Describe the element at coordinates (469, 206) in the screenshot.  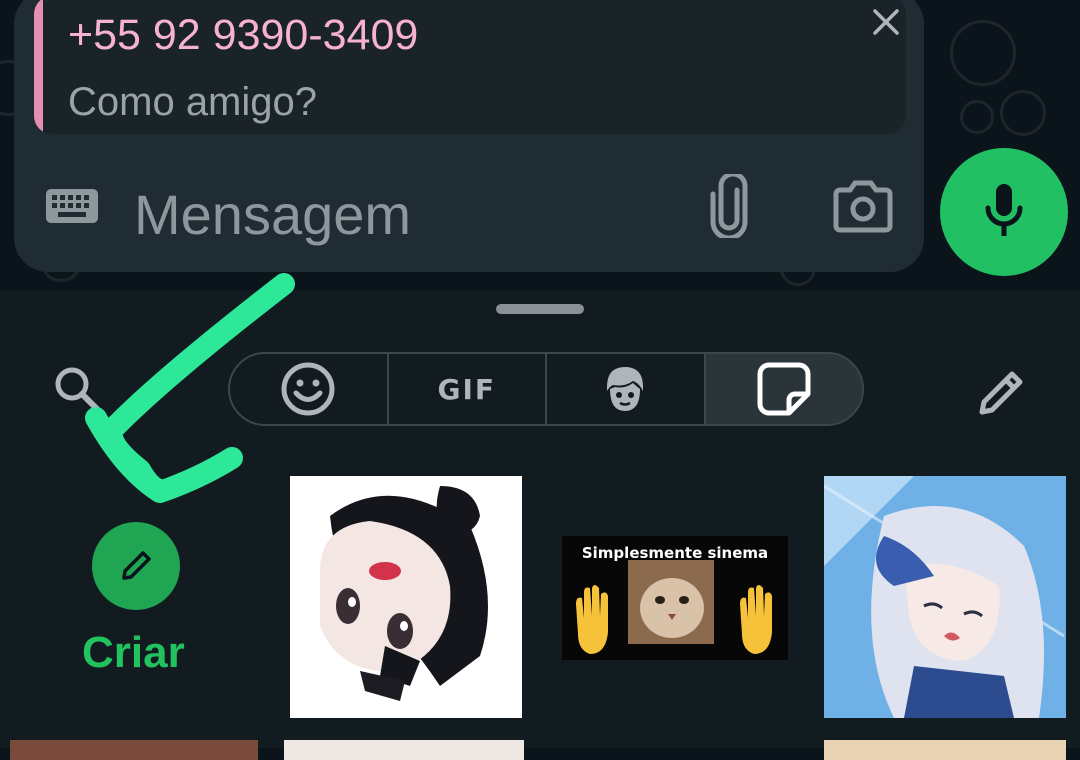
I see `message-input-row: Mensagem` at that location.